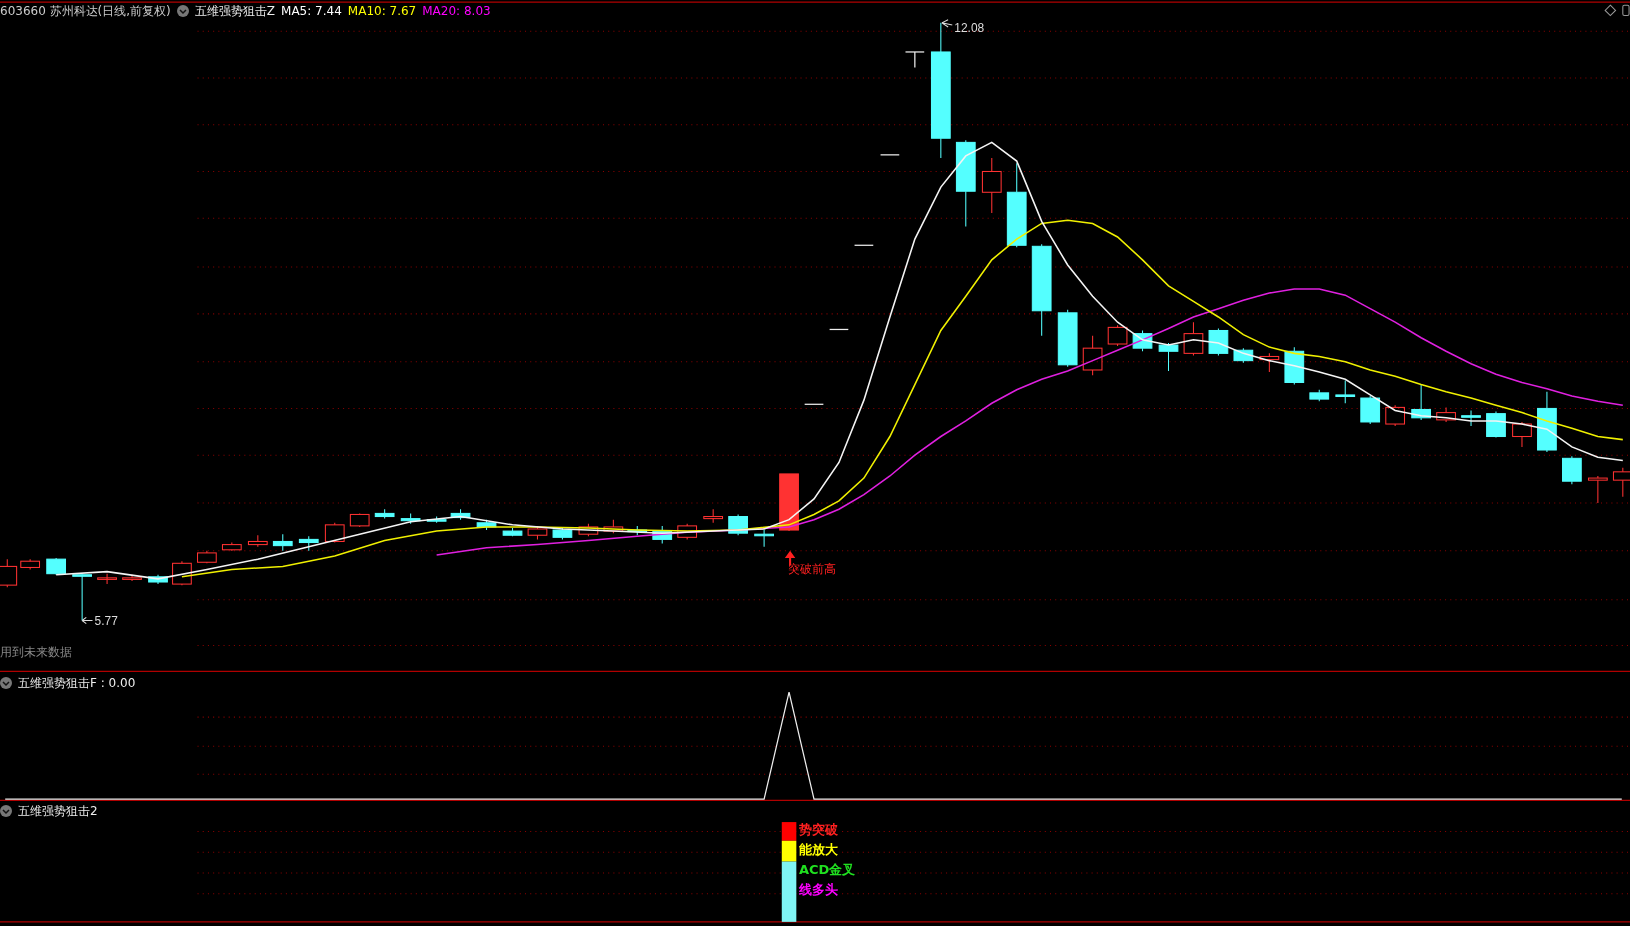  What do you see at coordinates (382, 11) in the screenshot?
I see `moving-average-value: MA10: 7.67` at bounding box center [382, 11].